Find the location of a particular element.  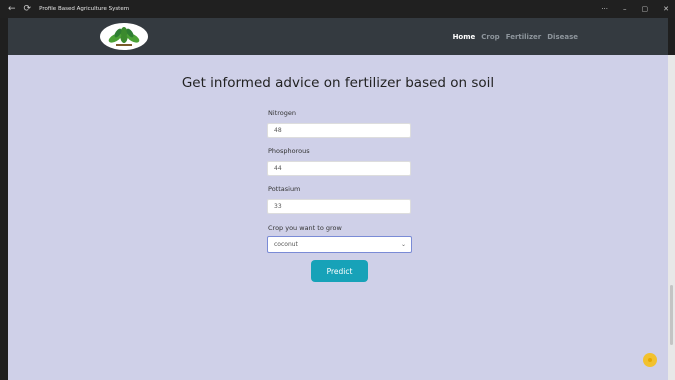

minimize-icon: – is located at coordinates (625, 9).